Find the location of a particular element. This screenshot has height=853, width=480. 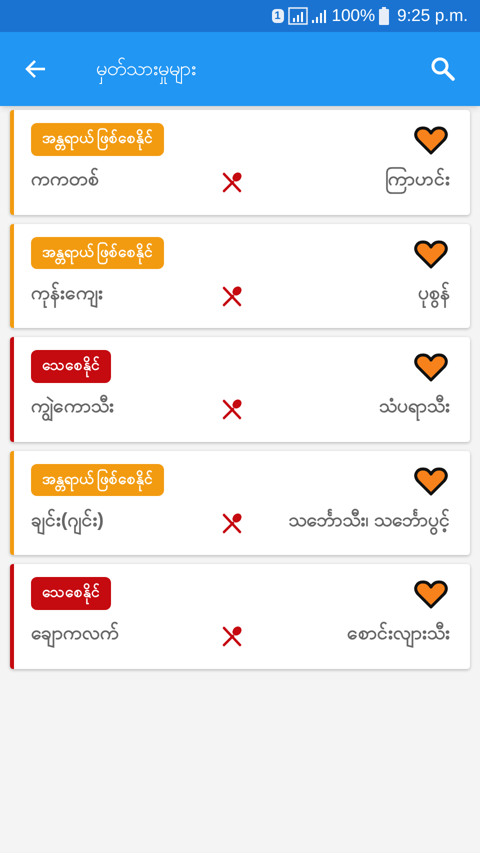

search-icon is located at coordinates (443, 69).